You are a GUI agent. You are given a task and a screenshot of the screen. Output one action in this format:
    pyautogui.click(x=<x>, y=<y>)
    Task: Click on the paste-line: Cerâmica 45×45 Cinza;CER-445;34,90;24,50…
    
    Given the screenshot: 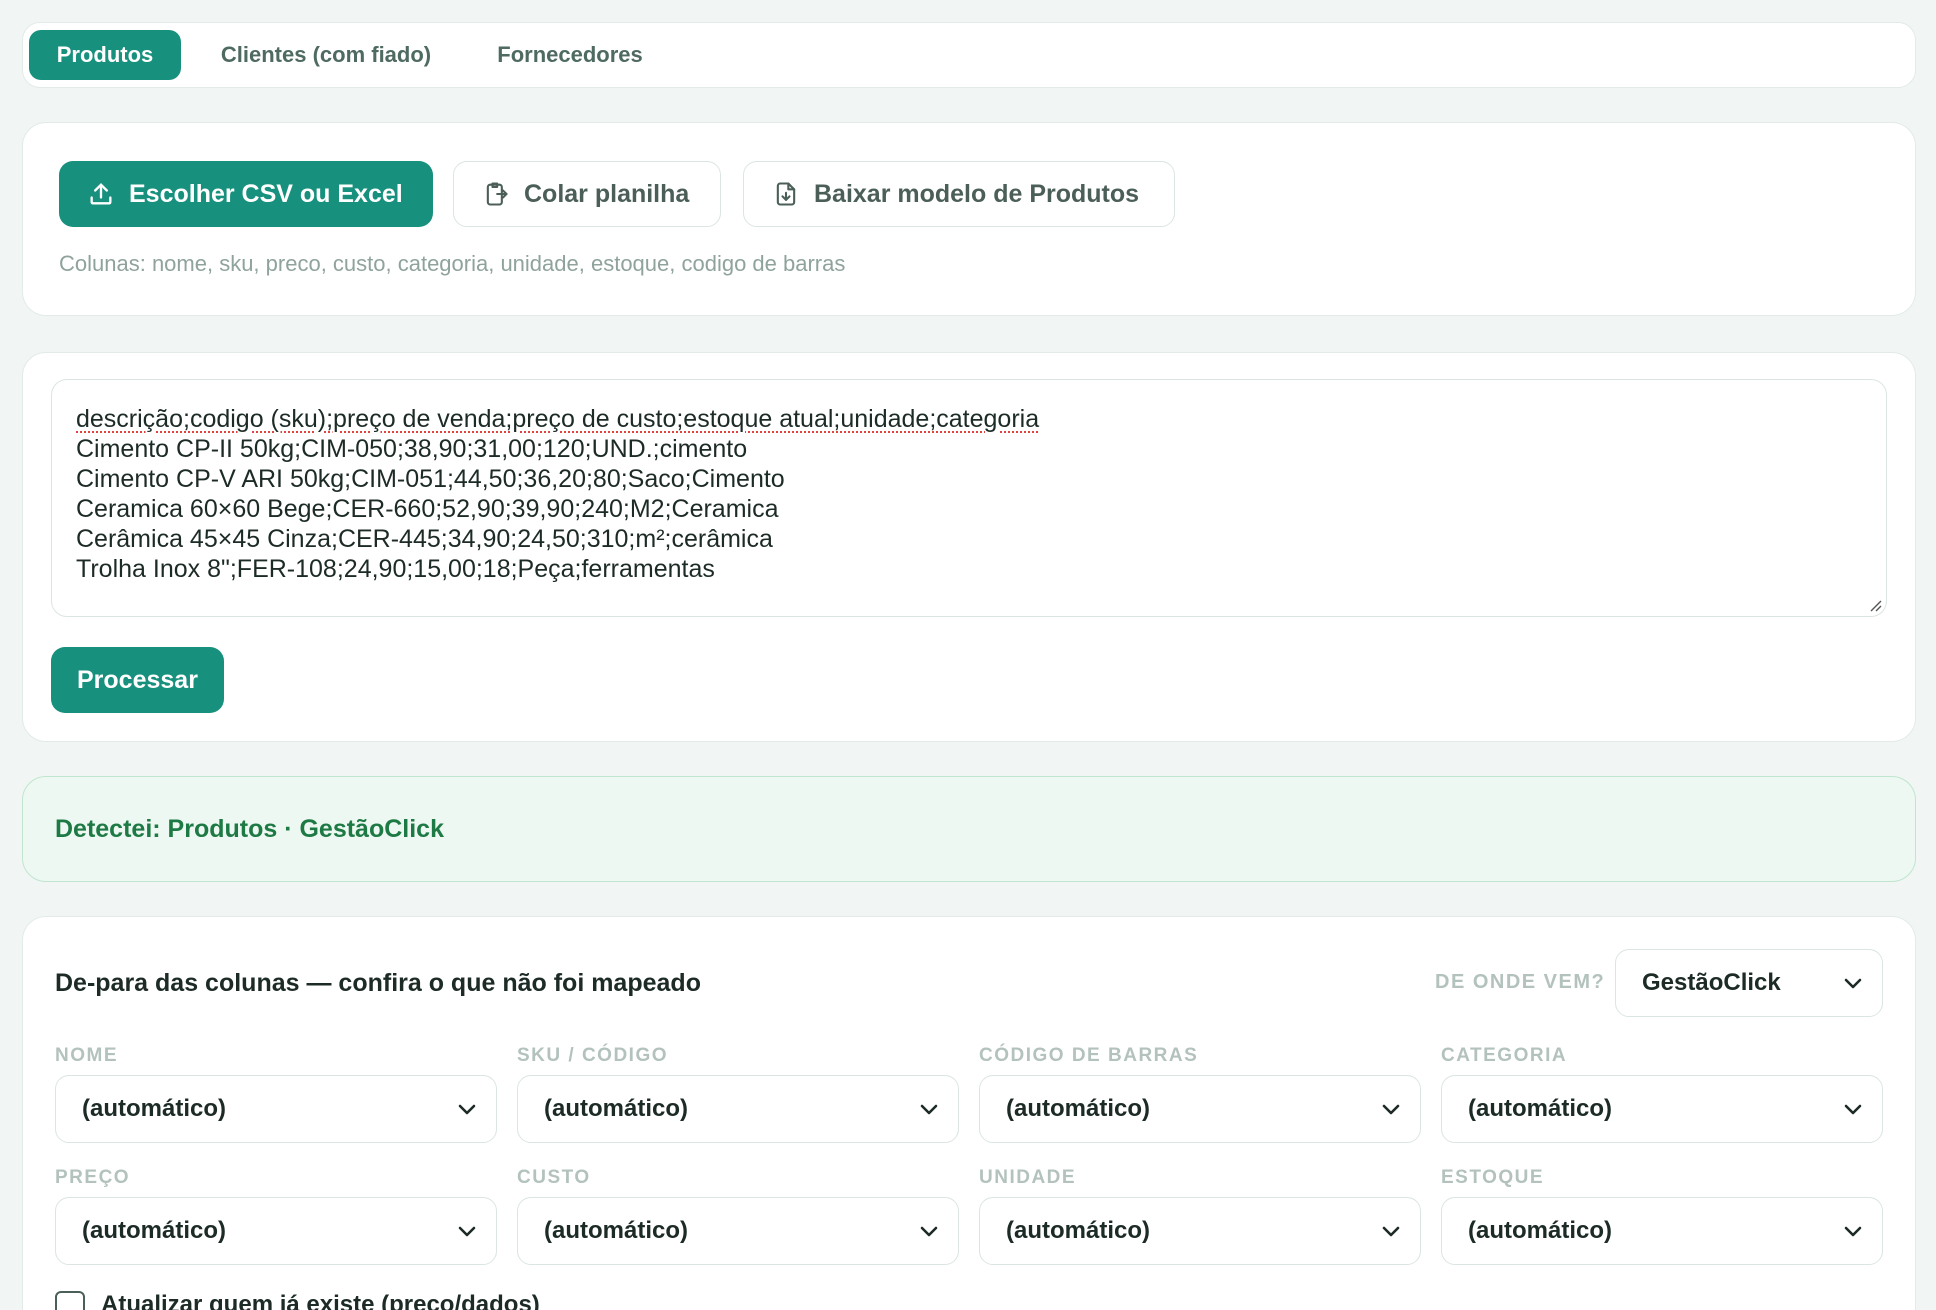 What is the action you would take?
    pyautogui.click(x=424, y=539)
    